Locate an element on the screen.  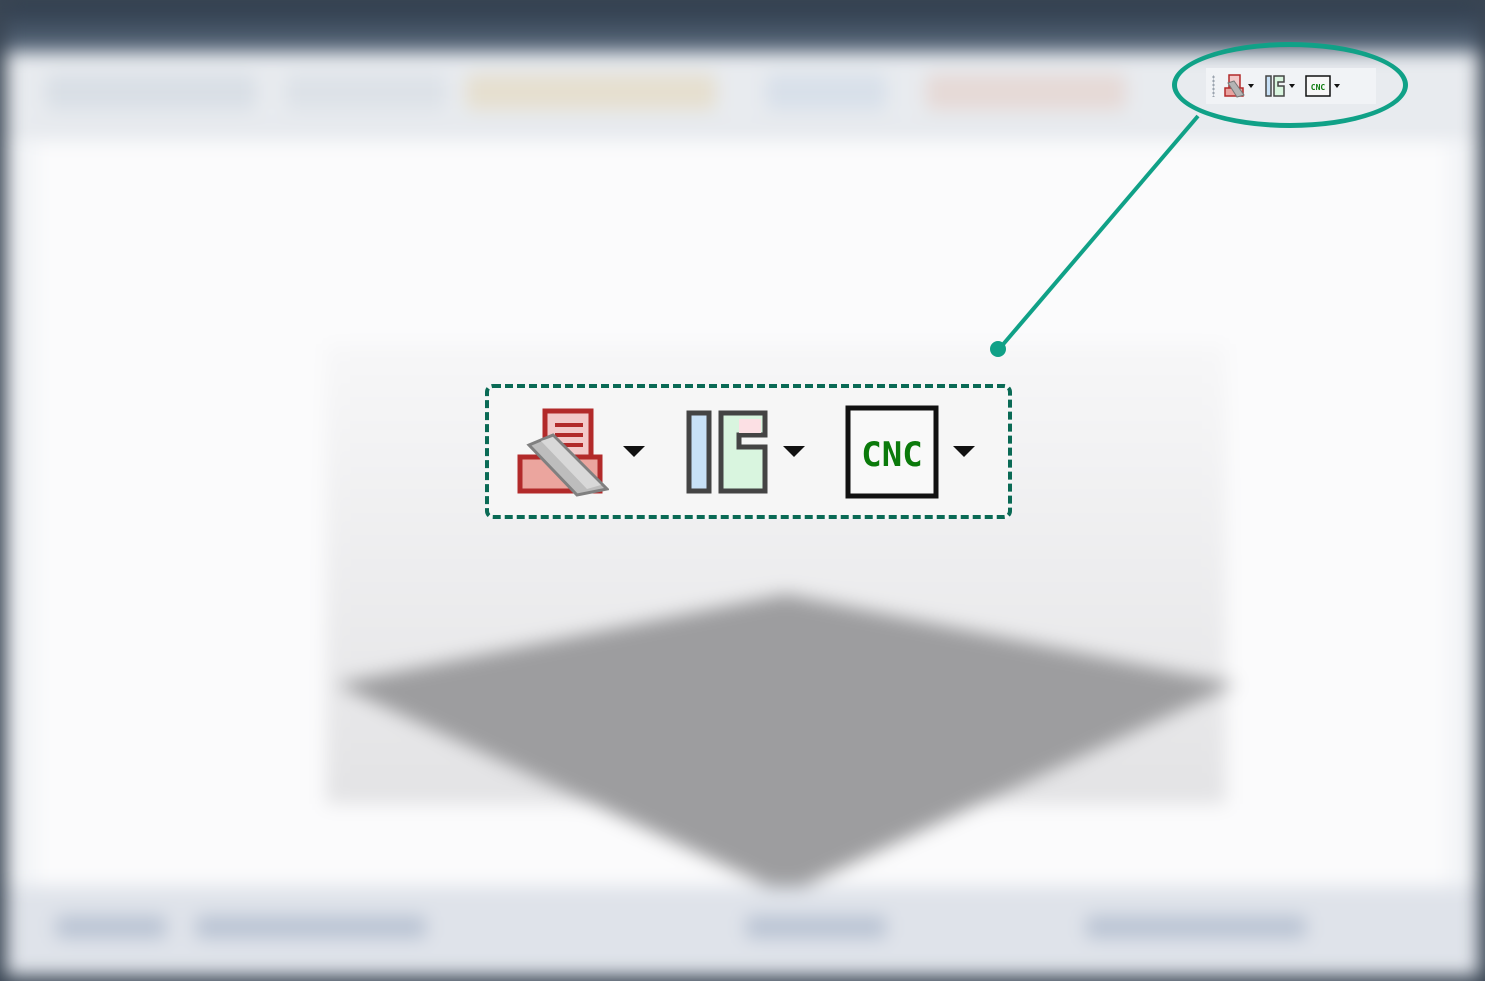
zoom-print-laser-button is located at coordinates (581, 452).